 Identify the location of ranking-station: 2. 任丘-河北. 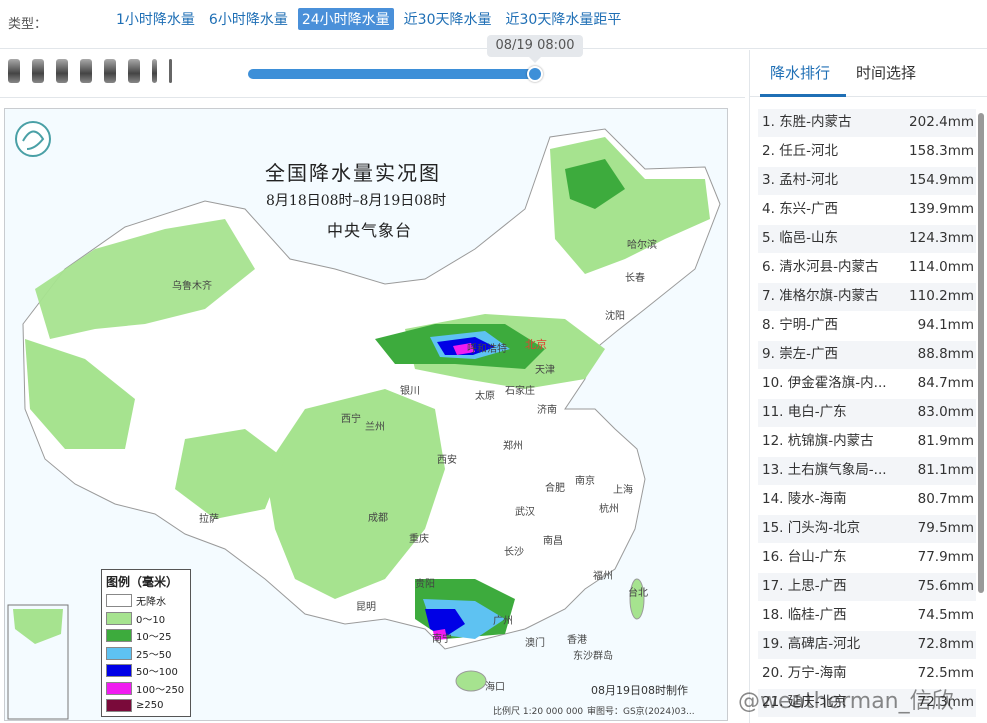
(800, 152).